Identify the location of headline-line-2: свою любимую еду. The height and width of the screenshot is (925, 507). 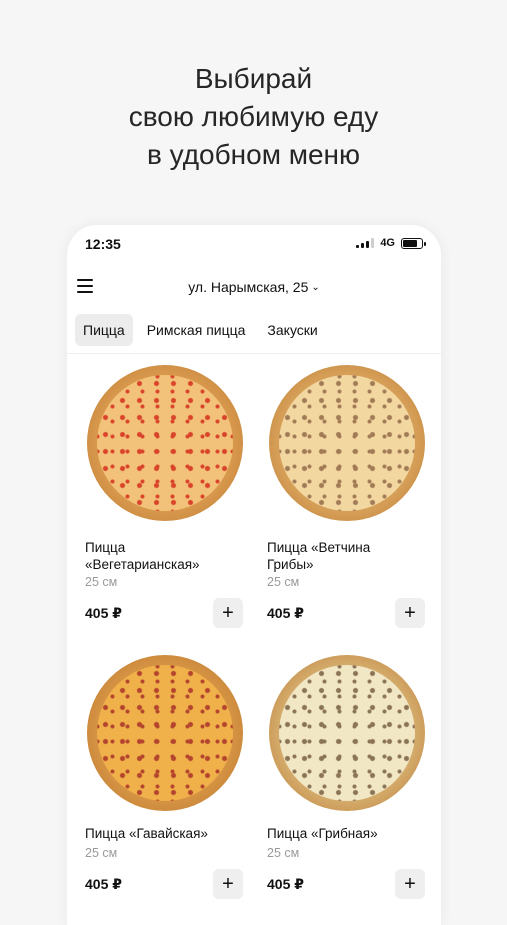
(253, 116).